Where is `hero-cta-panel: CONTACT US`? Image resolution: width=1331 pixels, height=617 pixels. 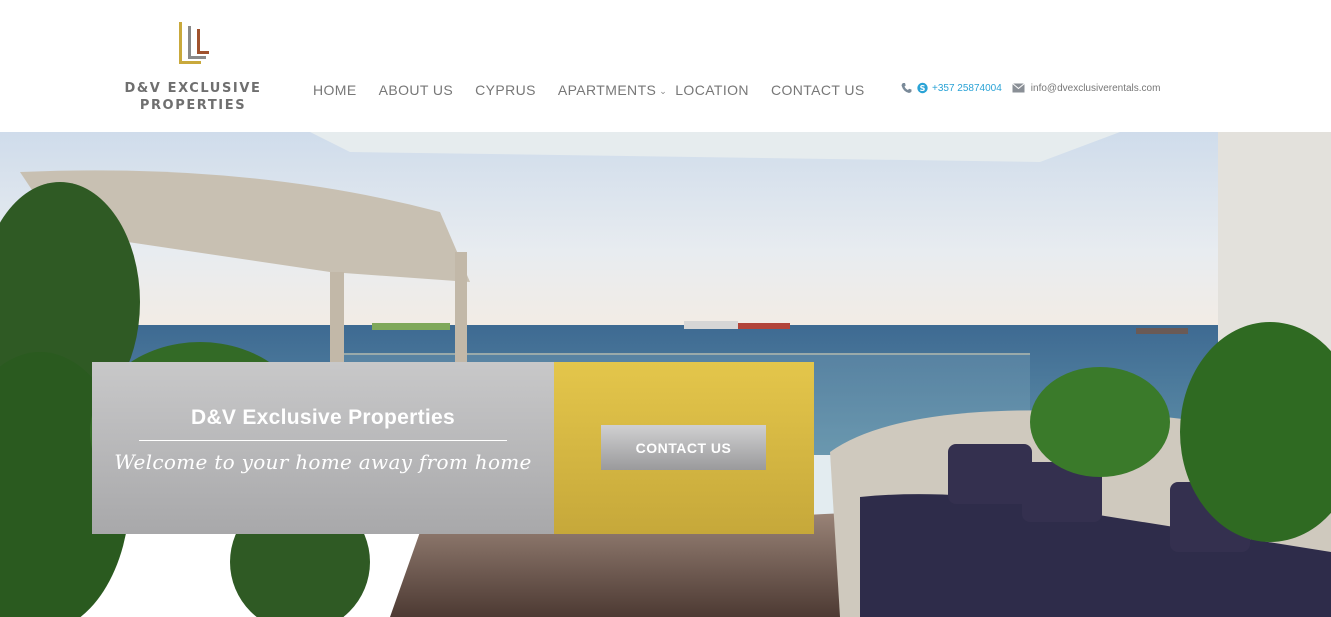
hero-cta-panel: CONTACT US is located at coordinates (684, 448).